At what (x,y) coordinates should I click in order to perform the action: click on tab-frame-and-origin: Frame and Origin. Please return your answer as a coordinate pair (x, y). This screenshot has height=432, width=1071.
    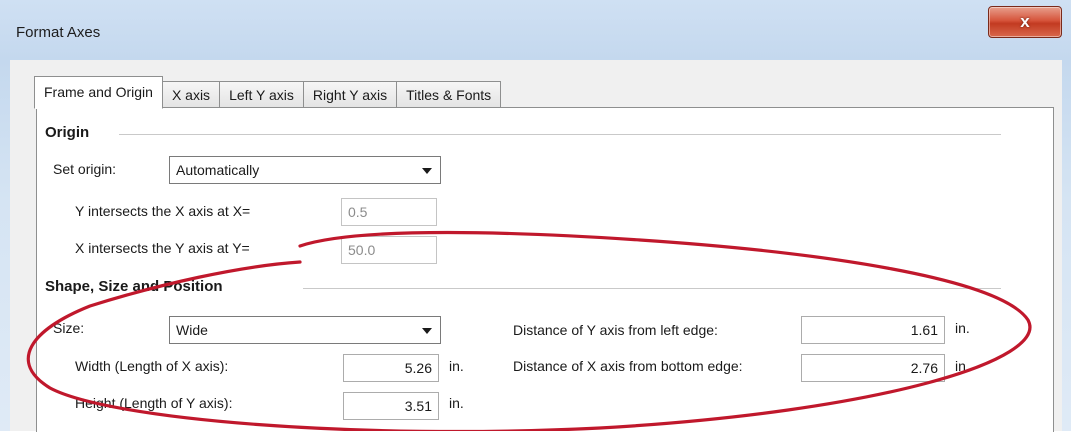
    Looking at the image, I should click on (98, 92).